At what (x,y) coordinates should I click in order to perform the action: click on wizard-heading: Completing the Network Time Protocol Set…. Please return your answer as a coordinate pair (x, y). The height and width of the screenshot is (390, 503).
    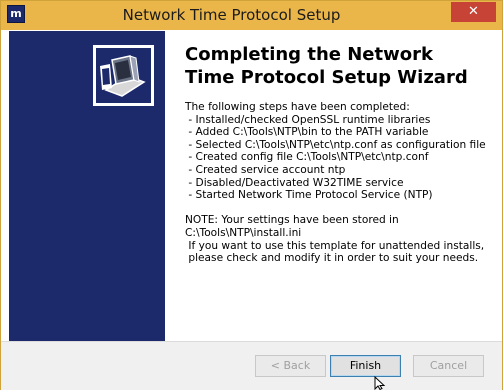
    Looking at the image, I should click on (326, 66).